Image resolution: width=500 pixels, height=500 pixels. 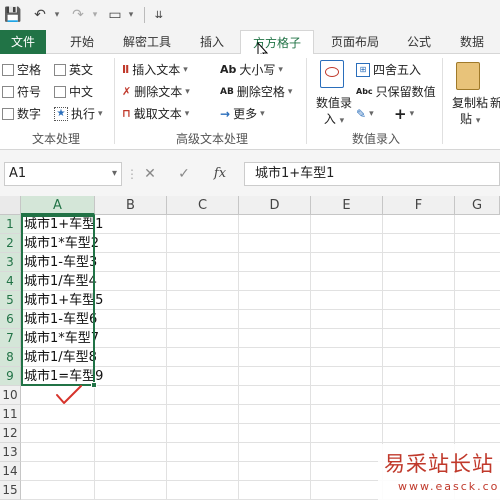 What do you see at coordinates (82, 42) in the screenshot?
I see `tab-home: 开始` at bounding box center [82, 42].